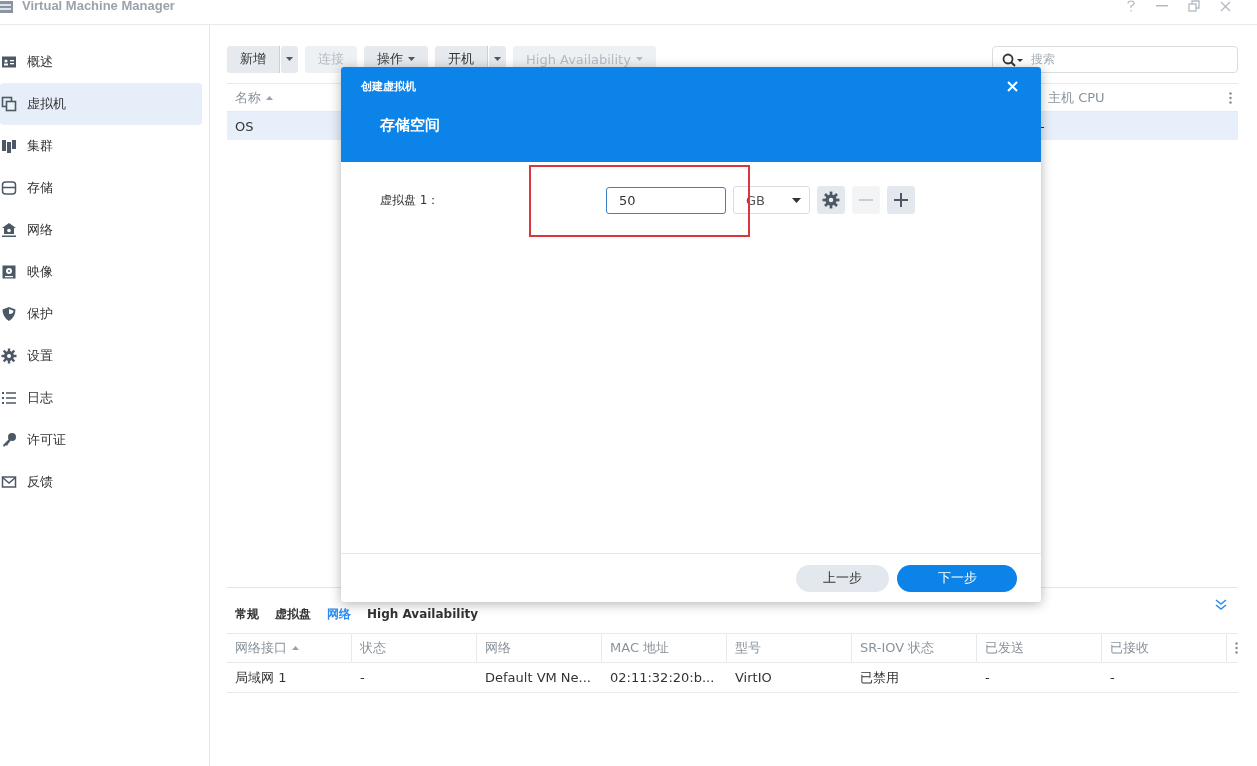 This screenshot has height=766, width=1257. Describe the element at coordinates (410, 125) in the screenshot. I see `step-heading: 存储空间` at that location.